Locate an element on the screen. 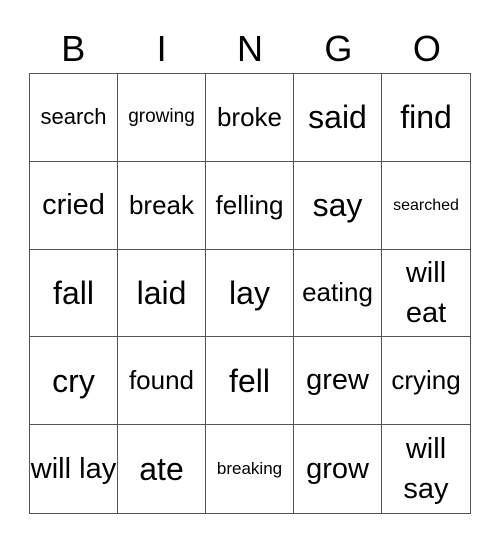 The width and height of the screenshot is (500, 544). bingo-cell: grew is located at coordinates (338, 381).